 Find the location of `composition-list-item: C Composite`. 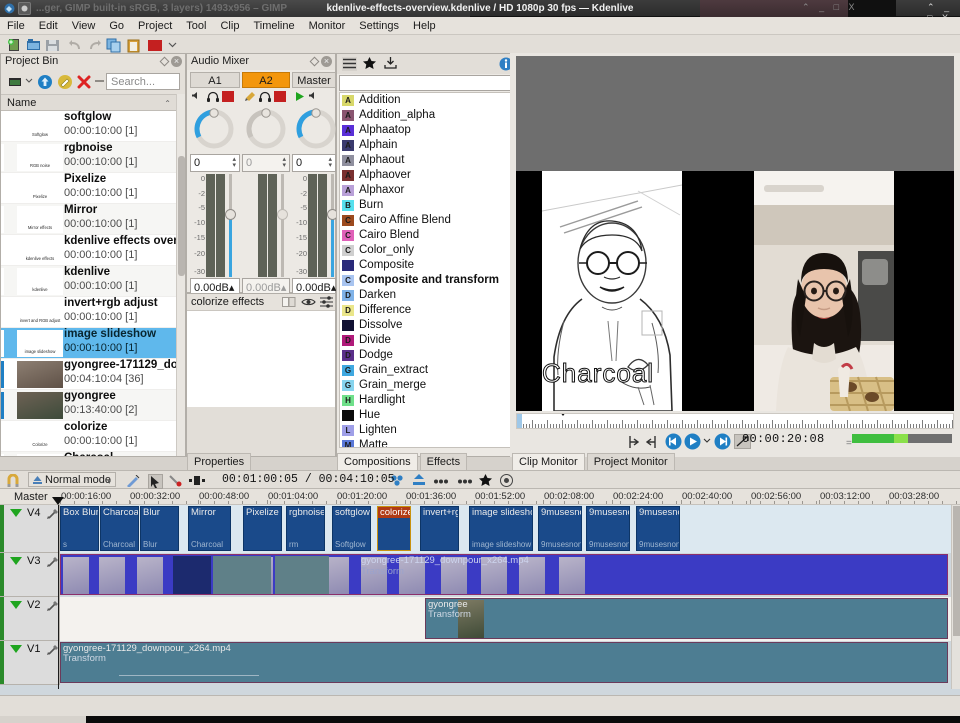

composition-list-item: C Composite is located at coordinates (427, 265).